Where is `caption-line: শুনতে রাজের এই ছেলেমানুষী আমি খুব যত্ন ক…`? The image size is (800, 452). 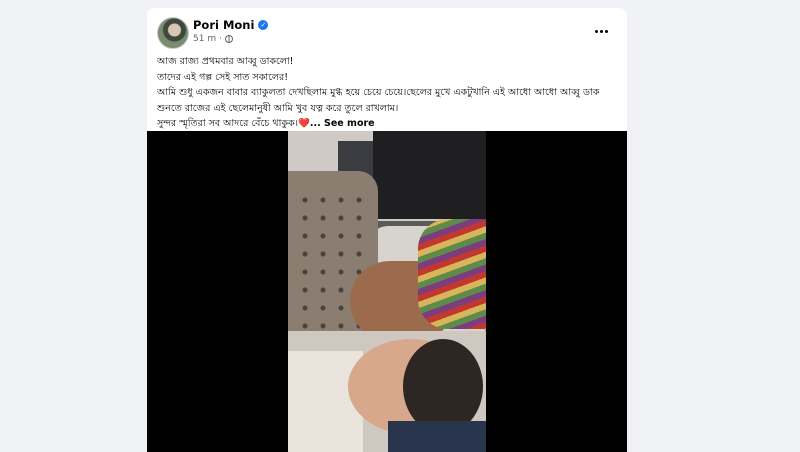 caption-line: শুনতে রাজের এই ছেলেমানুষী আমি খুব যত্ন ক… is located at coordinates (278, 108).